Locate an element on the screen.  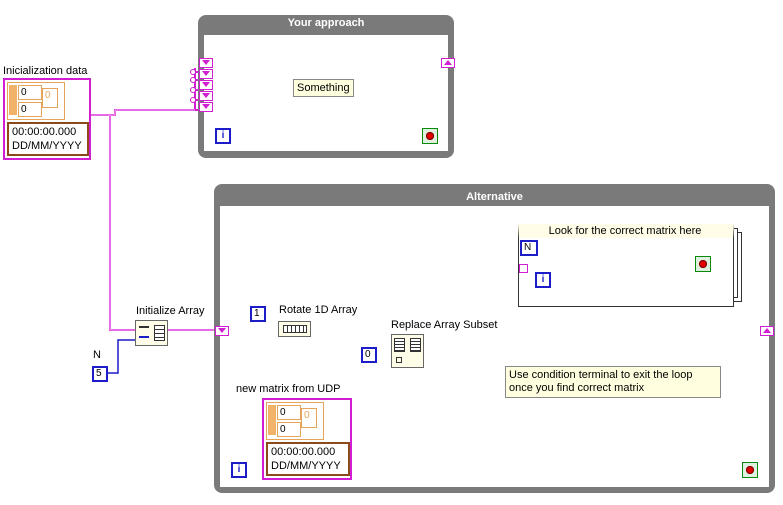
matrix-field-2: 0 is located at coordinates (289, 429).